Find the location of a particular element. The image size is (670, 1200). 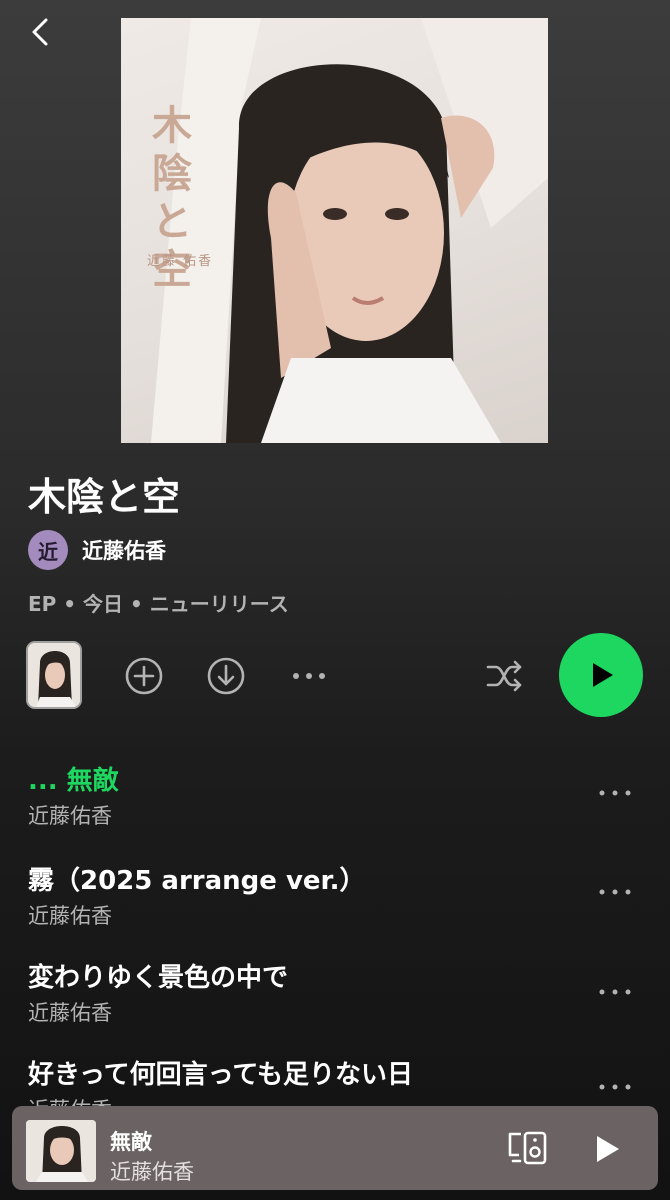

album-preview-thumbnail is located at coordinates (54, 675).